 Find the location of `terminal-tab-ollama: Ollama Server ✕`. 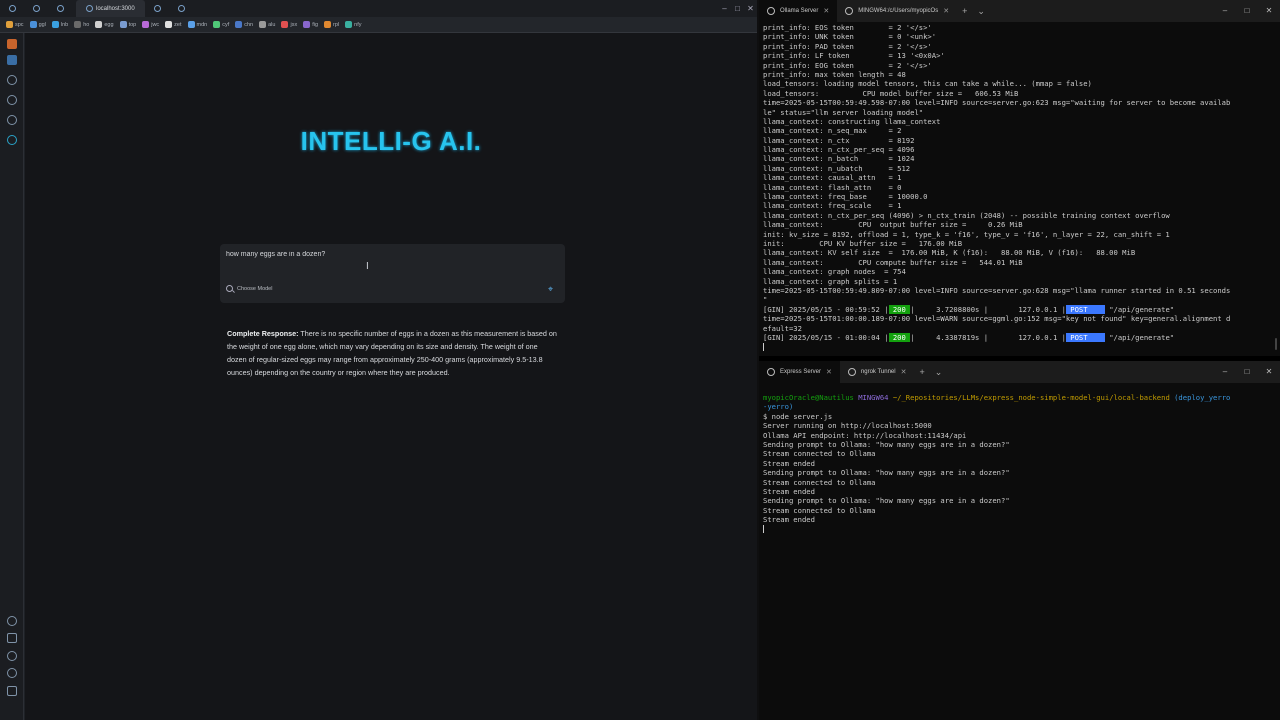

terminal-tab-ollama: Ollama Server ✕ is located at coordinates (798, 11).